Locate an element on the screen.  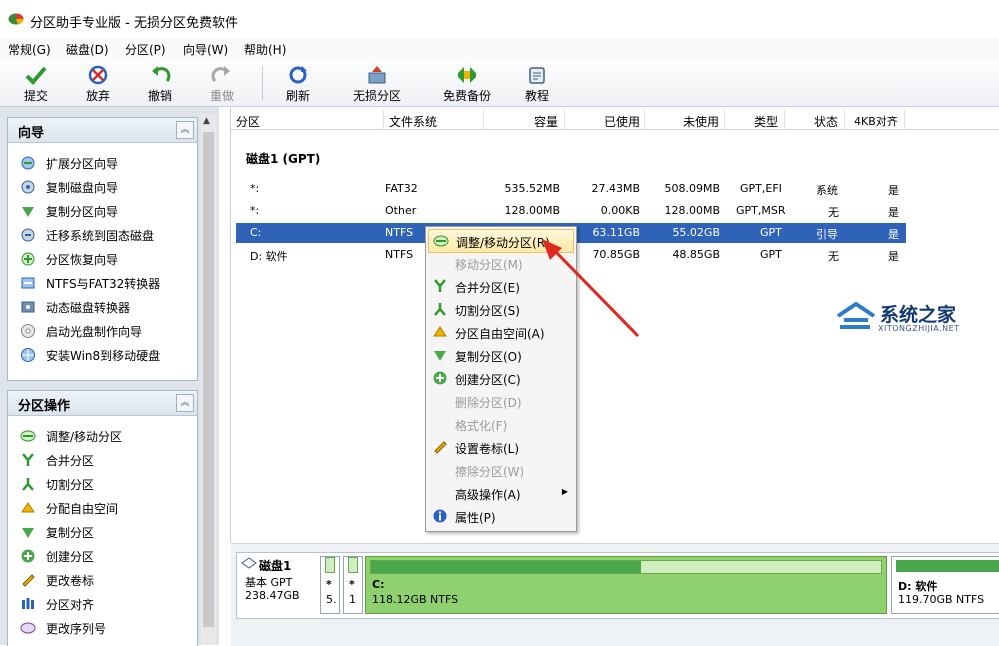
disk-type: 基本 GPT is located at coordinates (269, 582).